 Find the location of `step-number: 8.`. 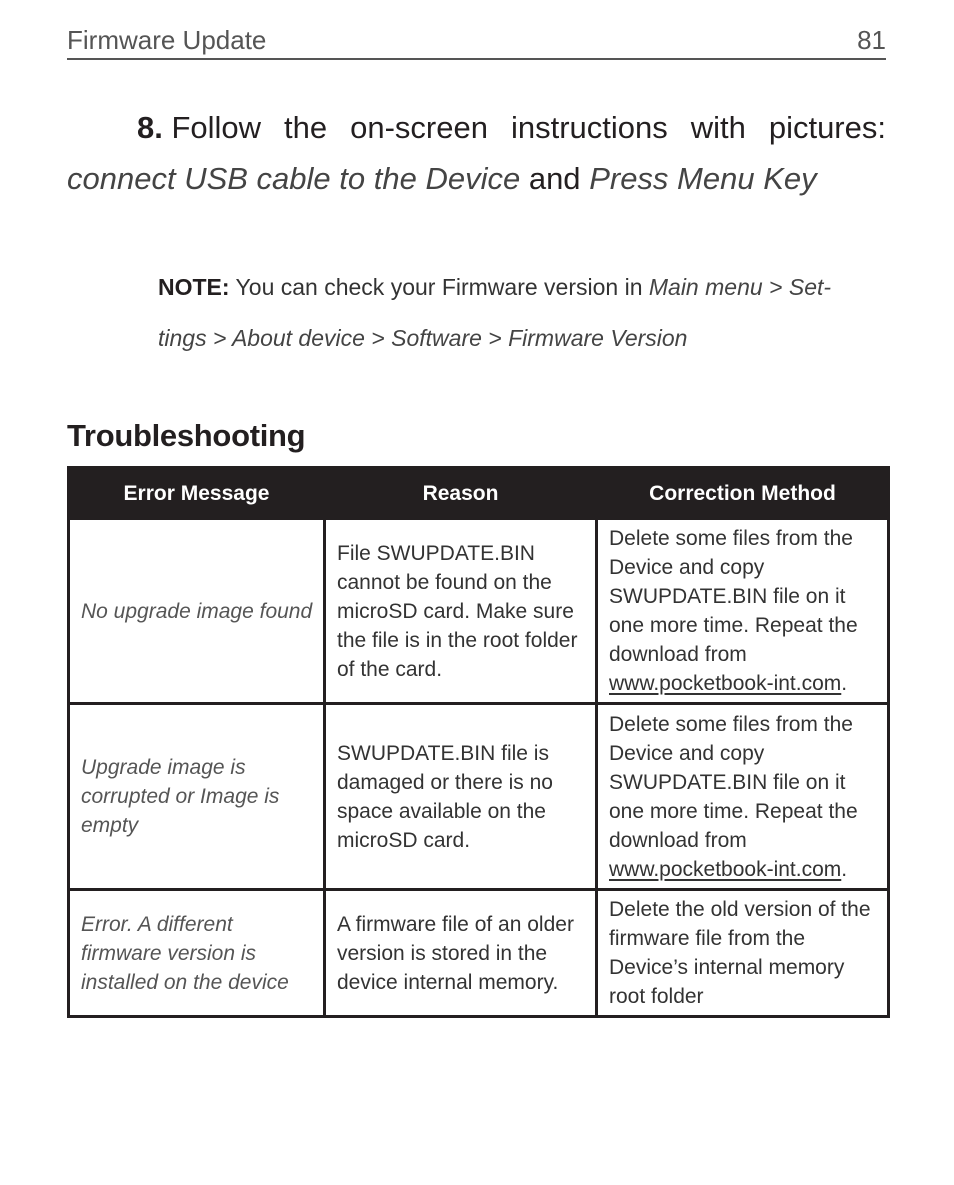

step-number: 8. is located at coordinates (150, 127).